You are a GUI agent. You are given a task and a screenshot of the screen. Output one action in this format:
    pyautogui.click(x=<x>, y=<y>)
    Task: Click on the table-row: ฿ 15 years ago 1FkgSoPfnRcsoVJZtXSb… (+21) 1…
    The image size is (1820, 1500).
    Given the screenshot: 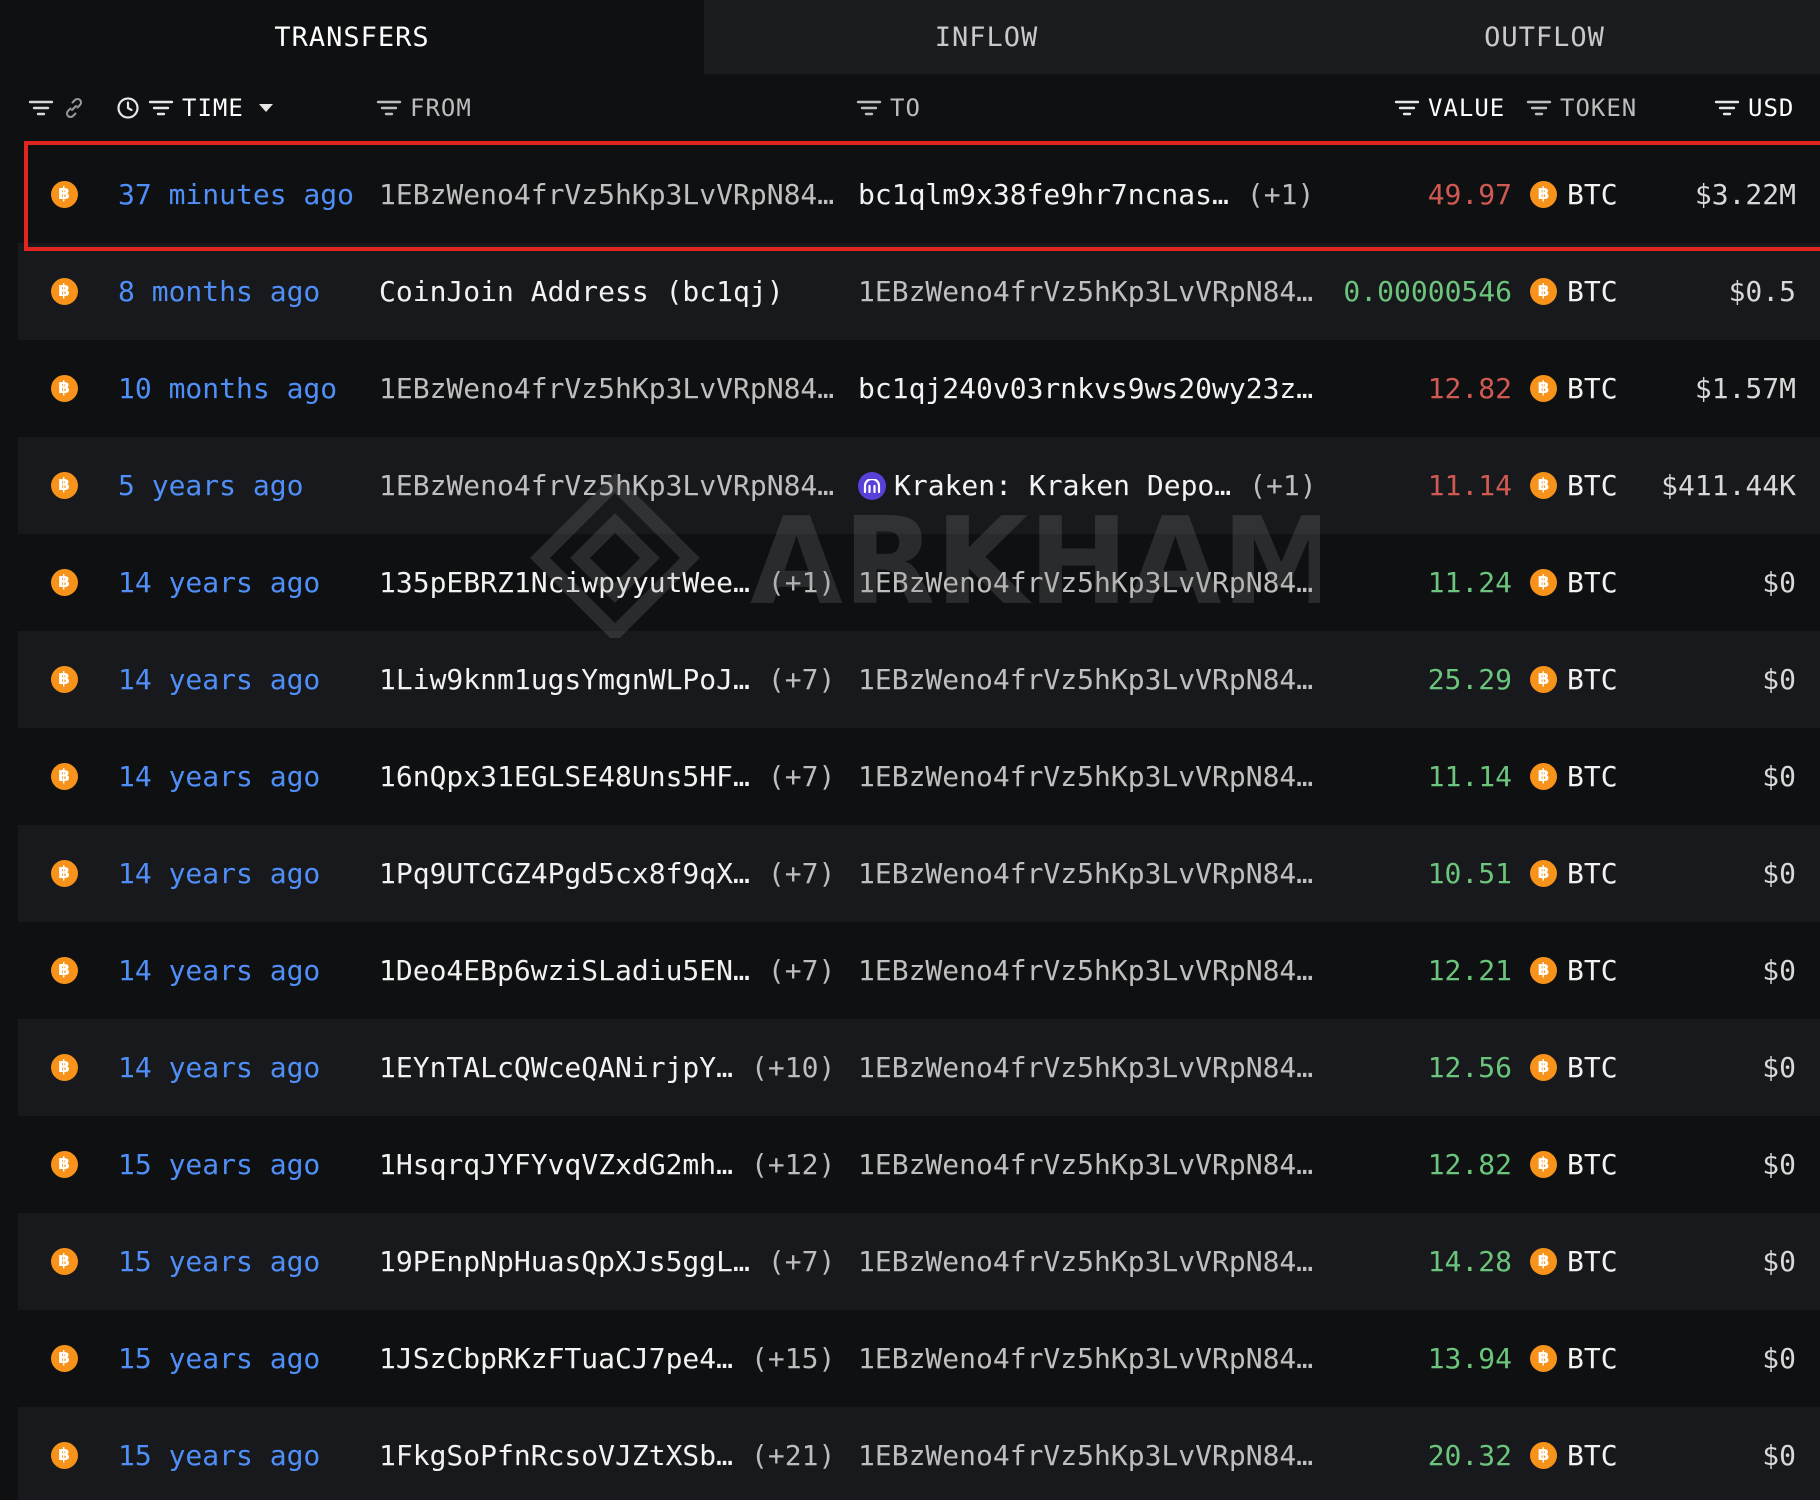 What is the action you would take?
    pyautogui.click(x=919, y=1453)
    